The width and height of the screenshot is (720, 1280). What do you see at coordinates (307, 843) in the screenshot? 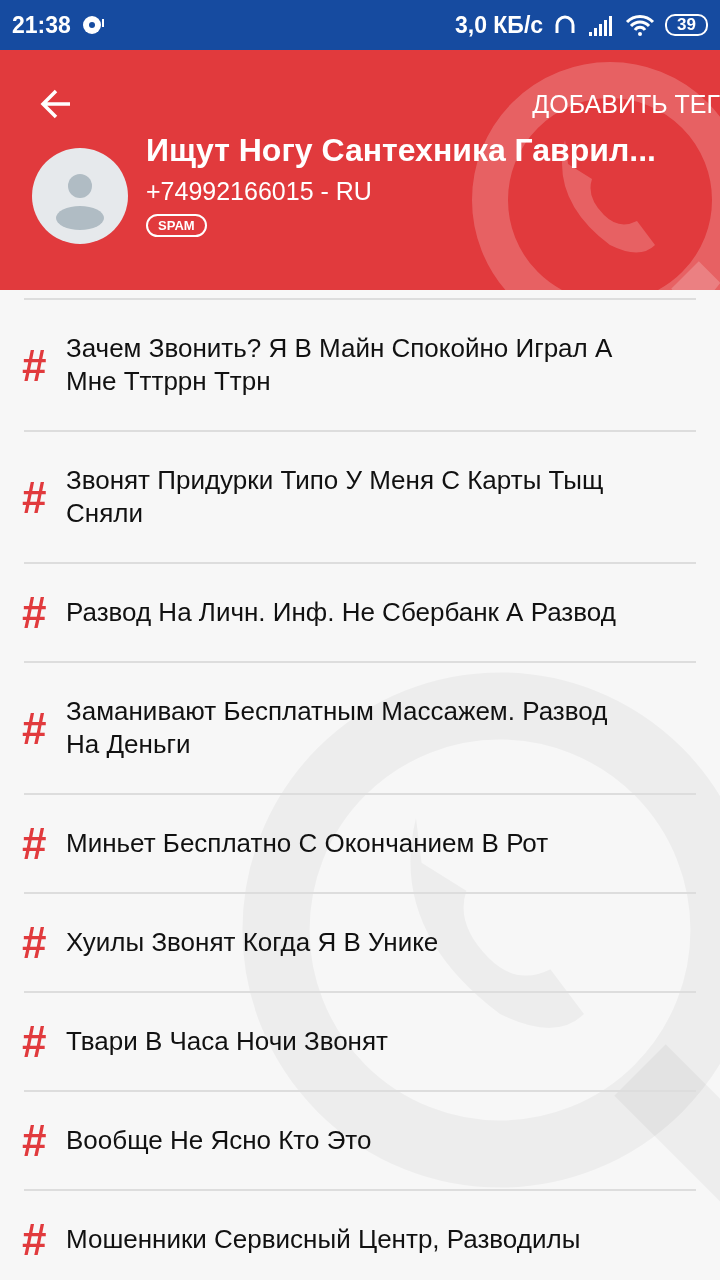
I see `tag-text: Миньет Бесплатно С Окончанием В Рот` at bounding box center [307, 843].